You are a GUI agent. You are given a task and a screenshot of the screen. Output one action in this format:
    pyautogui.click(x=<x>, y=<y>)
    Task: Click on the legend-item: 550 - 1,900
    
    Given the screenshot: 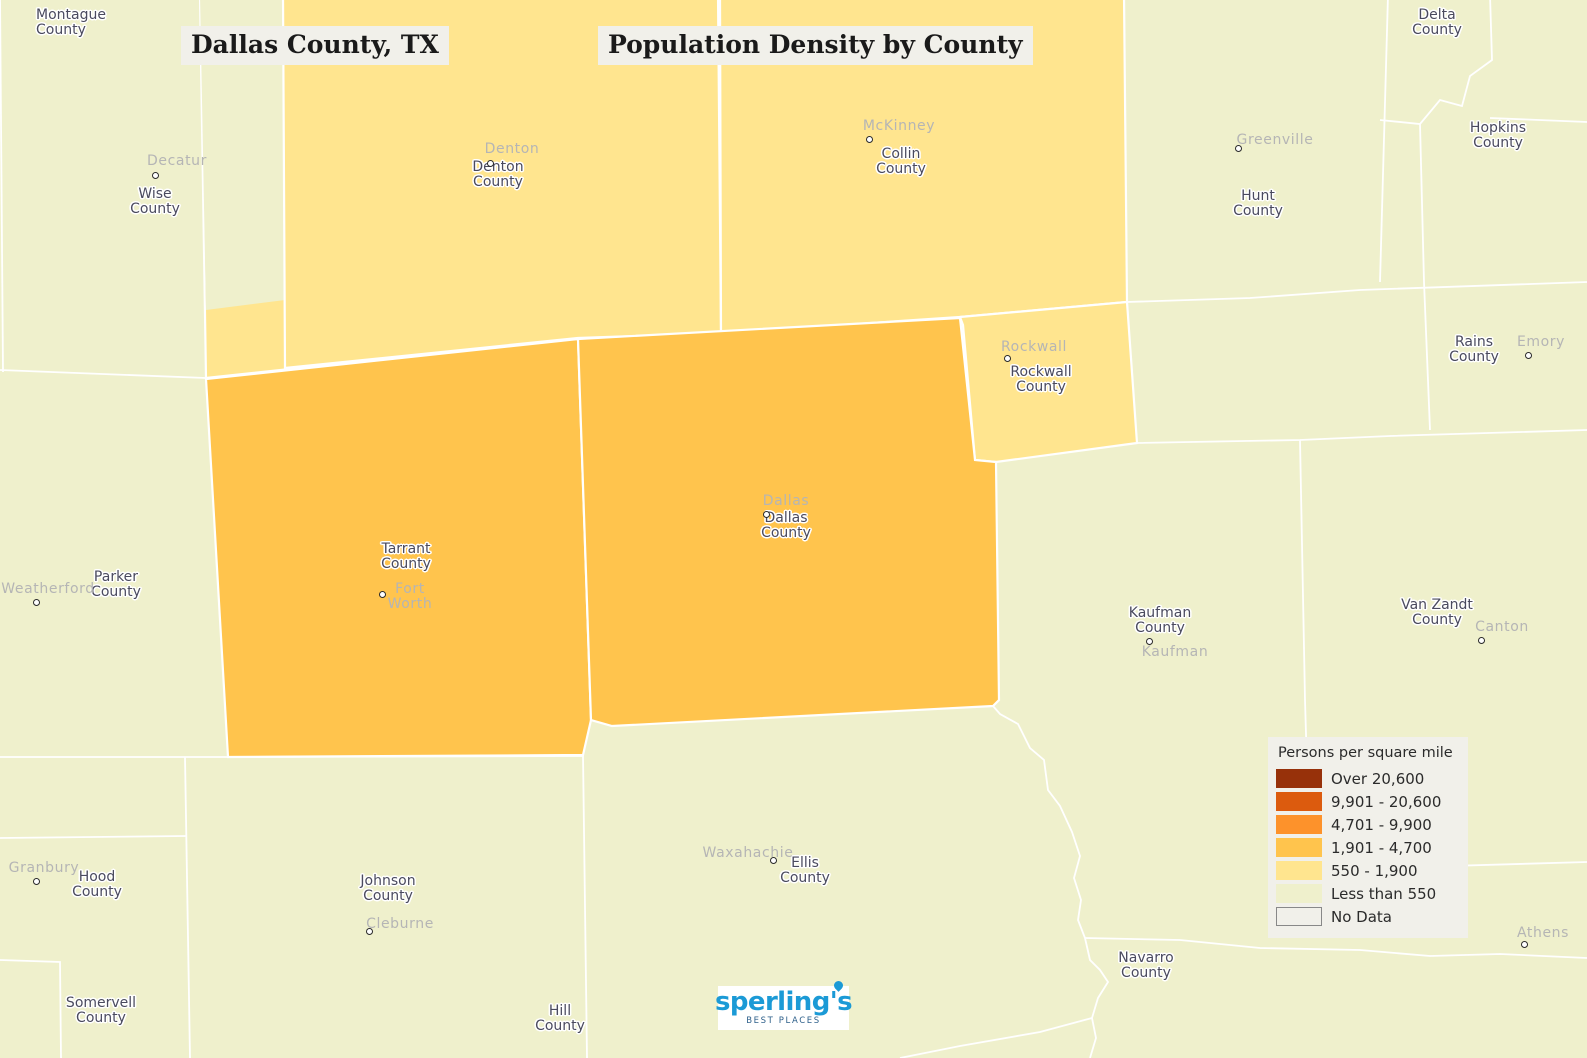 What is the action you would take?
    pyautogui.click(x=1368, y=870)
    